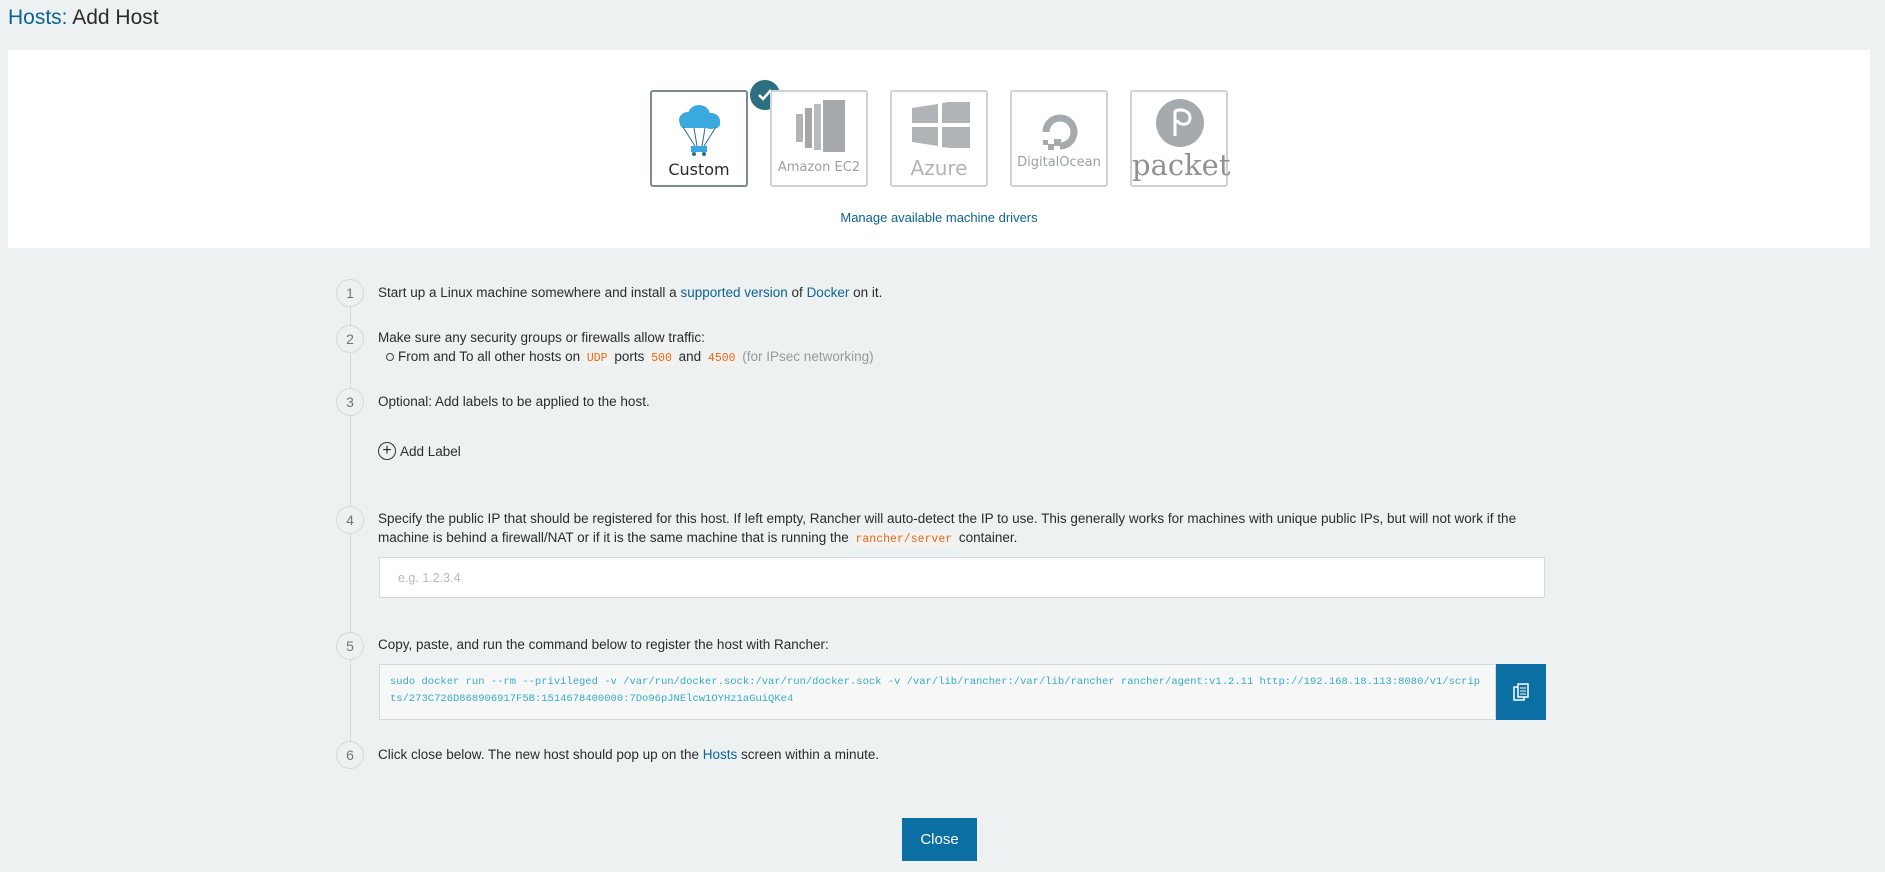 Image resolution: width=1885 pixels, height=872 pixels. I want to click on copy-command-button, so click(1521, 692).